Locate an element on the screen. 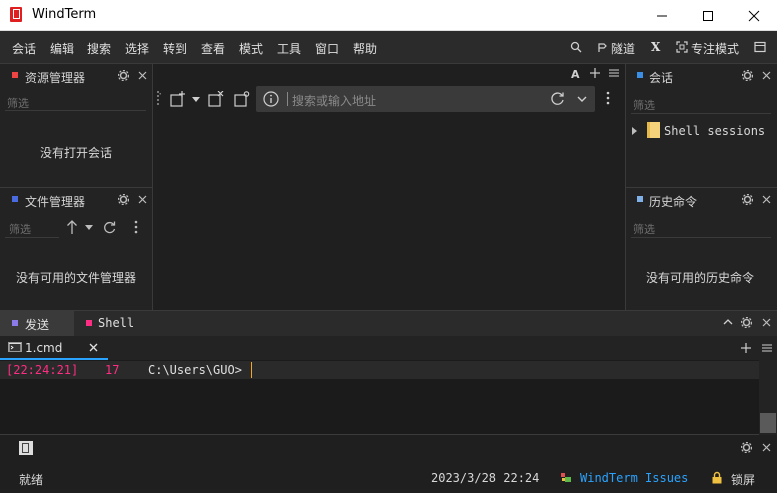 The image size is (777, 493). refresh-icon is located at coordinates (110, 227).